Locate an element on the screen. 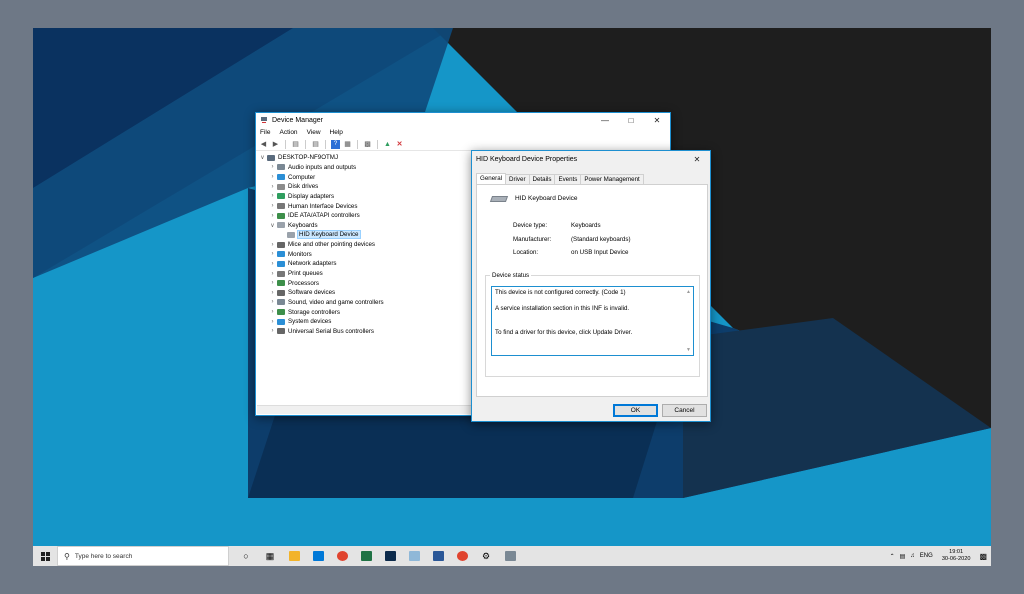  back-arrow-icon: ◀ is located at coordinates (263, 144).